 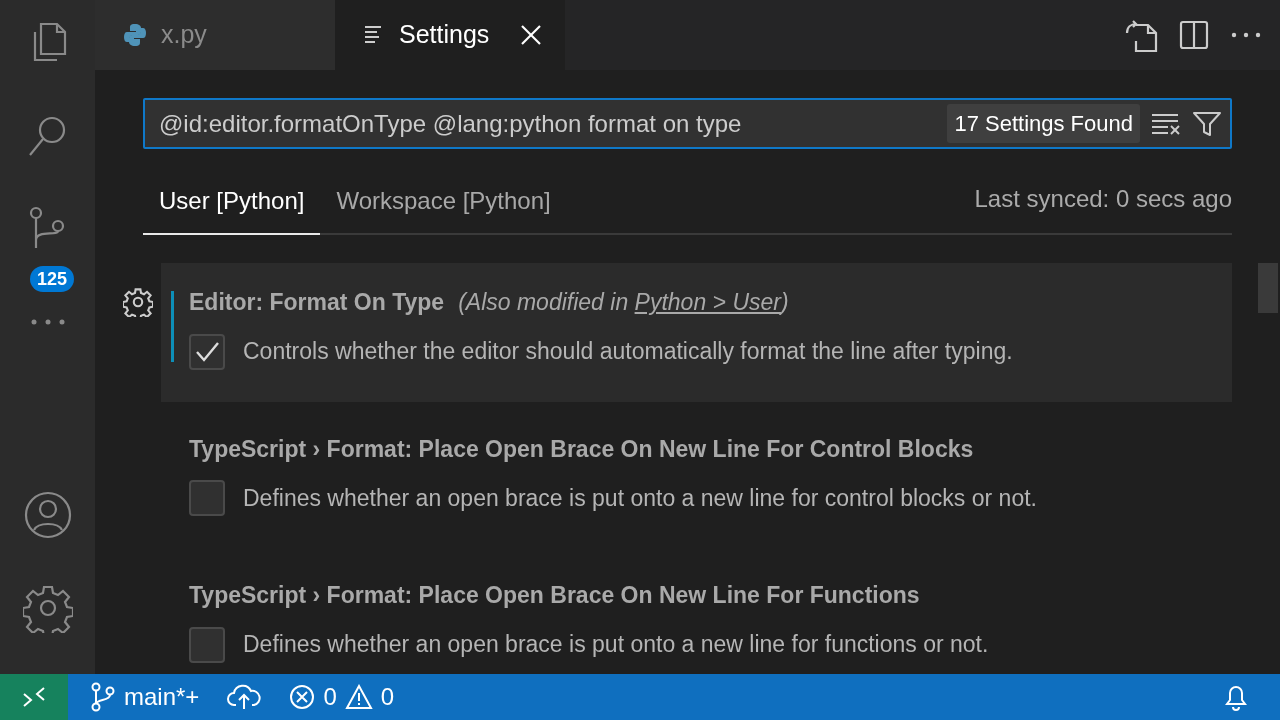 What do you see at coordinates (623, 302) in the screenshot?
I see `modified-note: (Also modified in Python > User)` at bounding box center [623, 302].